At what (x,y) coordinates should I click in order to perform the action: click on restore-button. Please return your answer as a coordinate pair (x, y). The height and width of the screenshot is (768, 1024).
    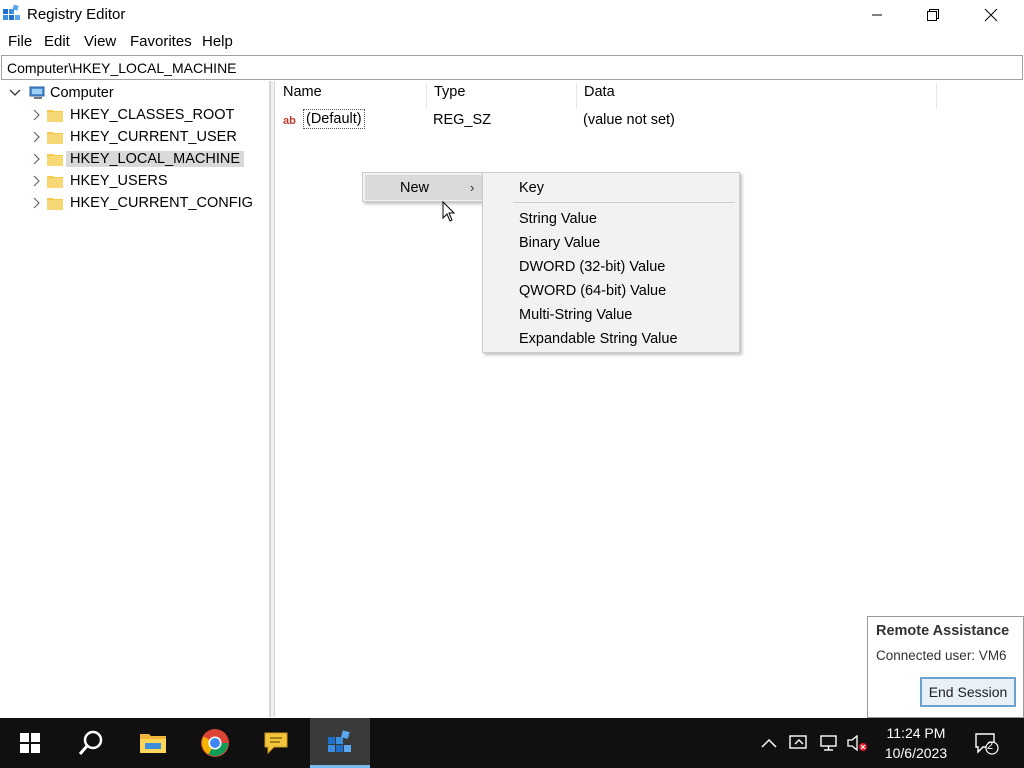
    Looking at the image, I should click on (933, 15).